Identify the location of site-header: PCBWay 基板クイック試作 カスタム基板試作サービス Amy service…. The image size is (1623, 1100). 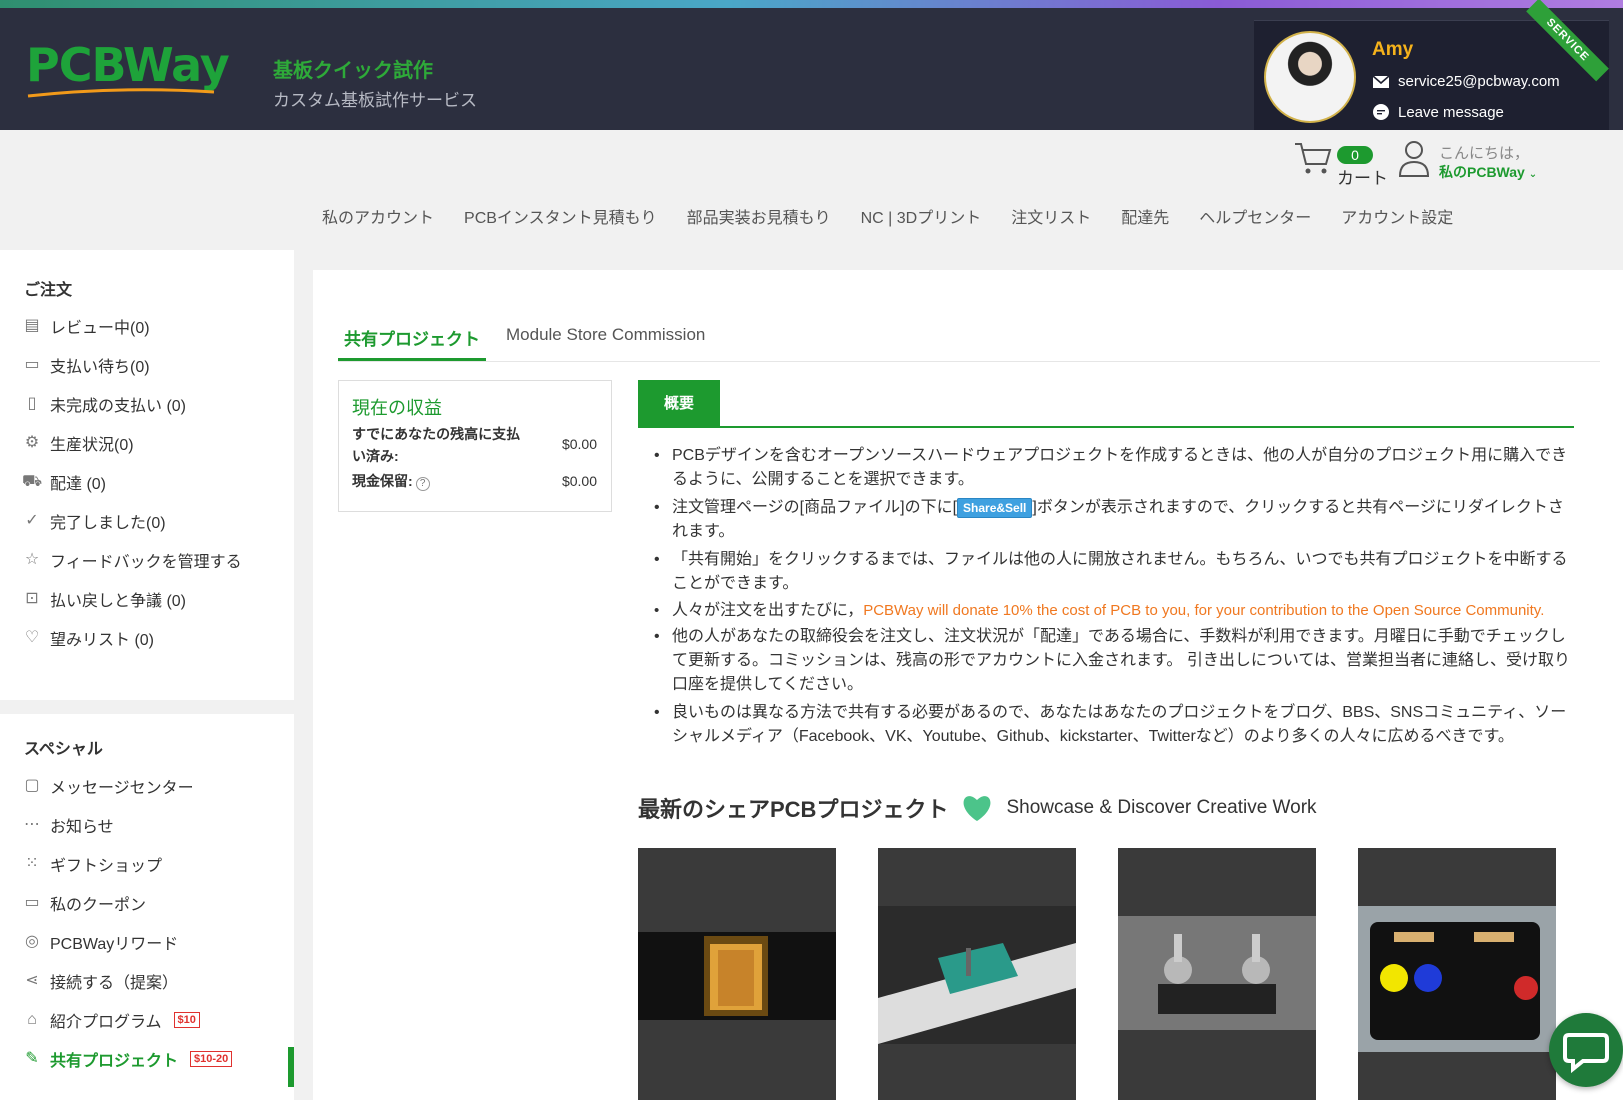
(811, 65).